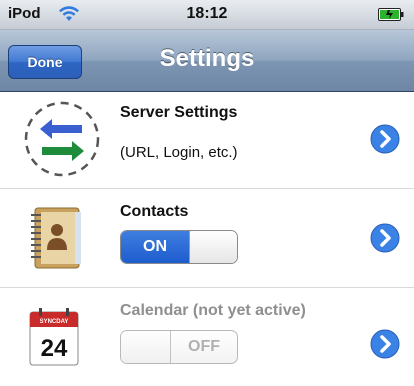  I want to click on page-title: Settings, so click(207, 58).